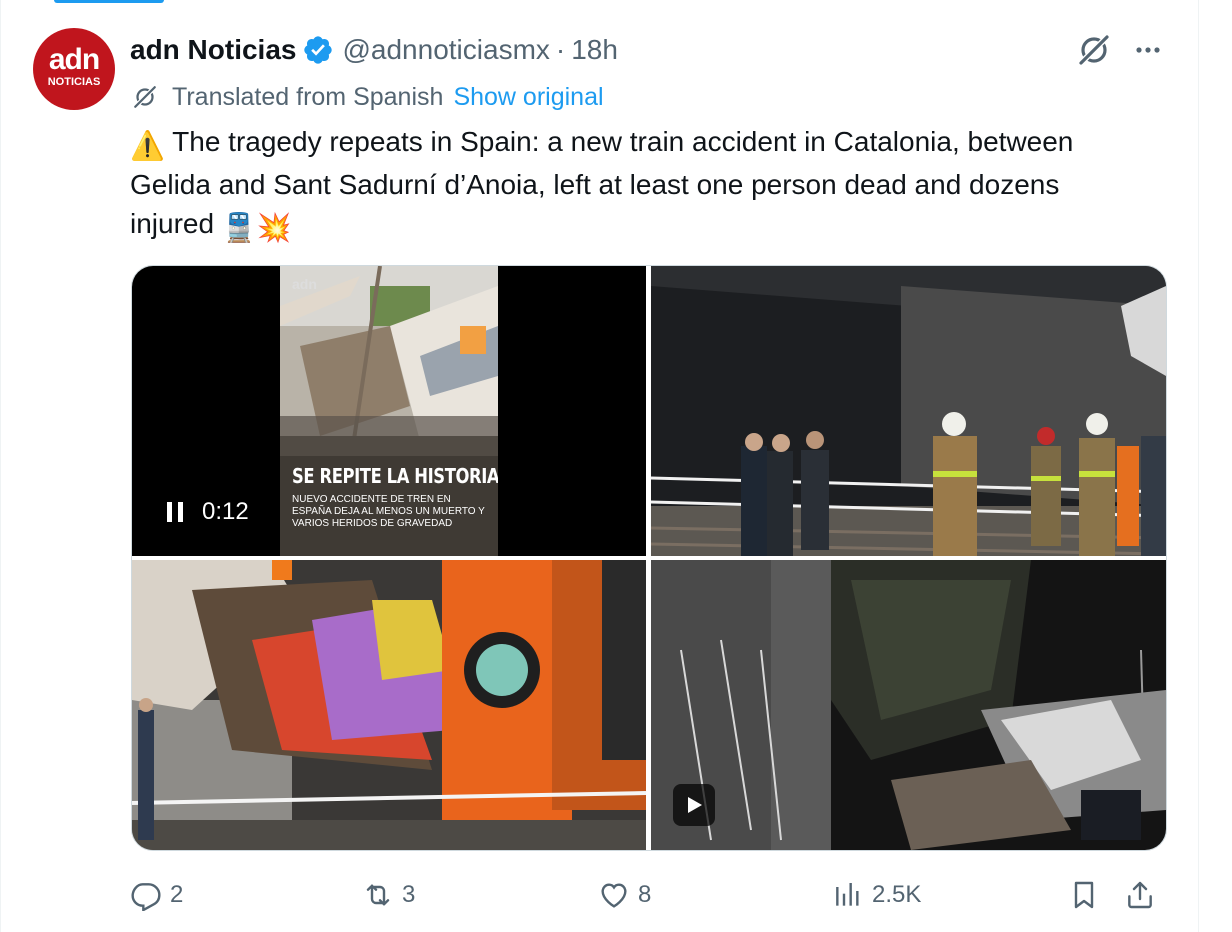 Image resolution: width=1232 pixels, height=932 pixels. I want to click on more-options-icon, so click(1148, 50).